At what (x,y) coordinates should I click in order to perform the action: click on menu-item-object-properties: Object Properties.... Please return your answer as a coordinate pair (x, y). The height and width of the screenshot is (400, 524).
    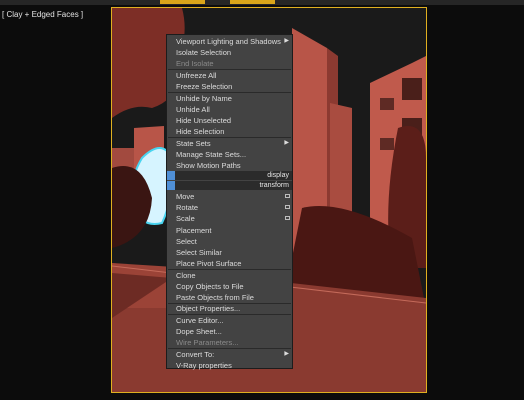
    Looking at the image, I should click on (229, 308).